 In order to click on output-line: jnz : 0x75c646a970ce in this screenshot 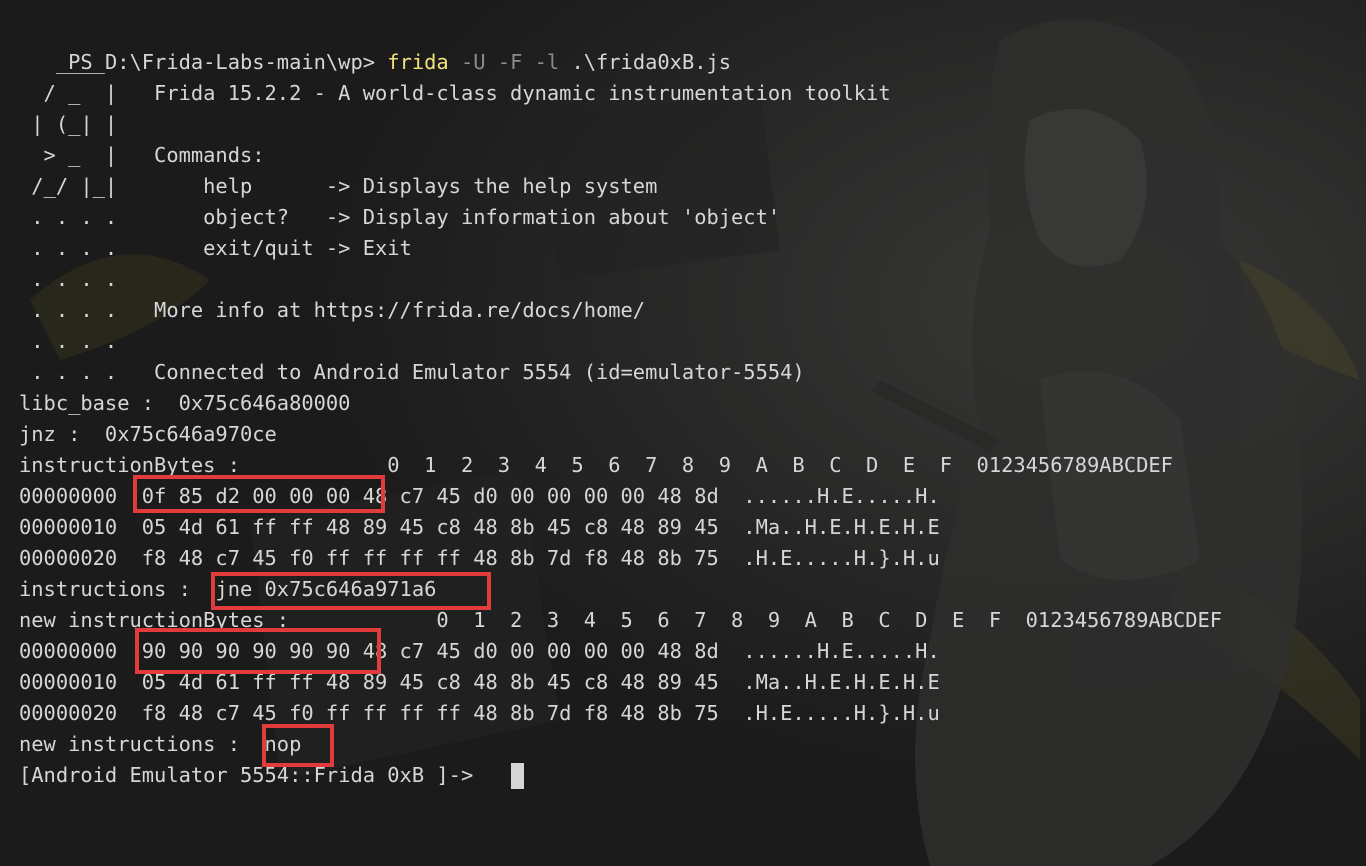, I will do `click(148, 434)`.